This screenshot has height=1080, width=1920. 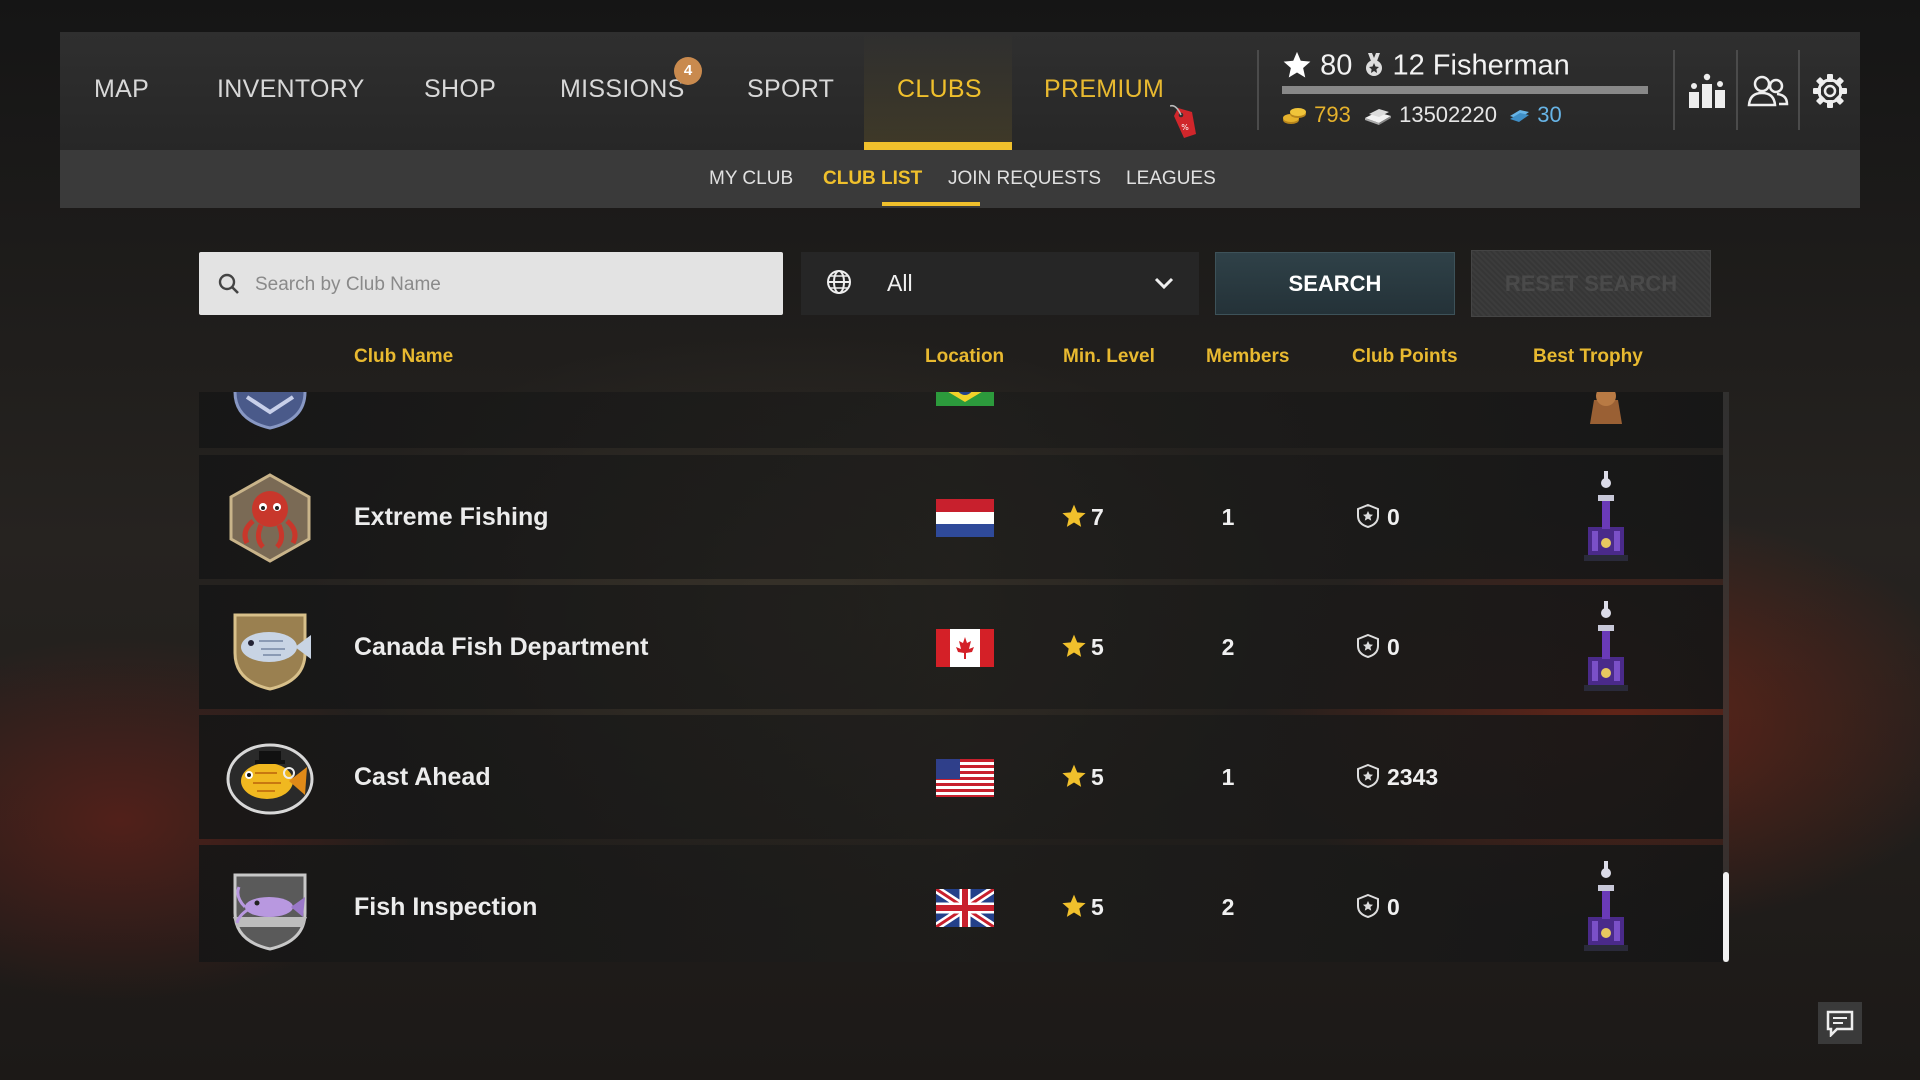 What do you see at coordinates (270, 411) in the screenshot?
I see `blue-shield-emblem-icon` at bounding box center [270, 411].